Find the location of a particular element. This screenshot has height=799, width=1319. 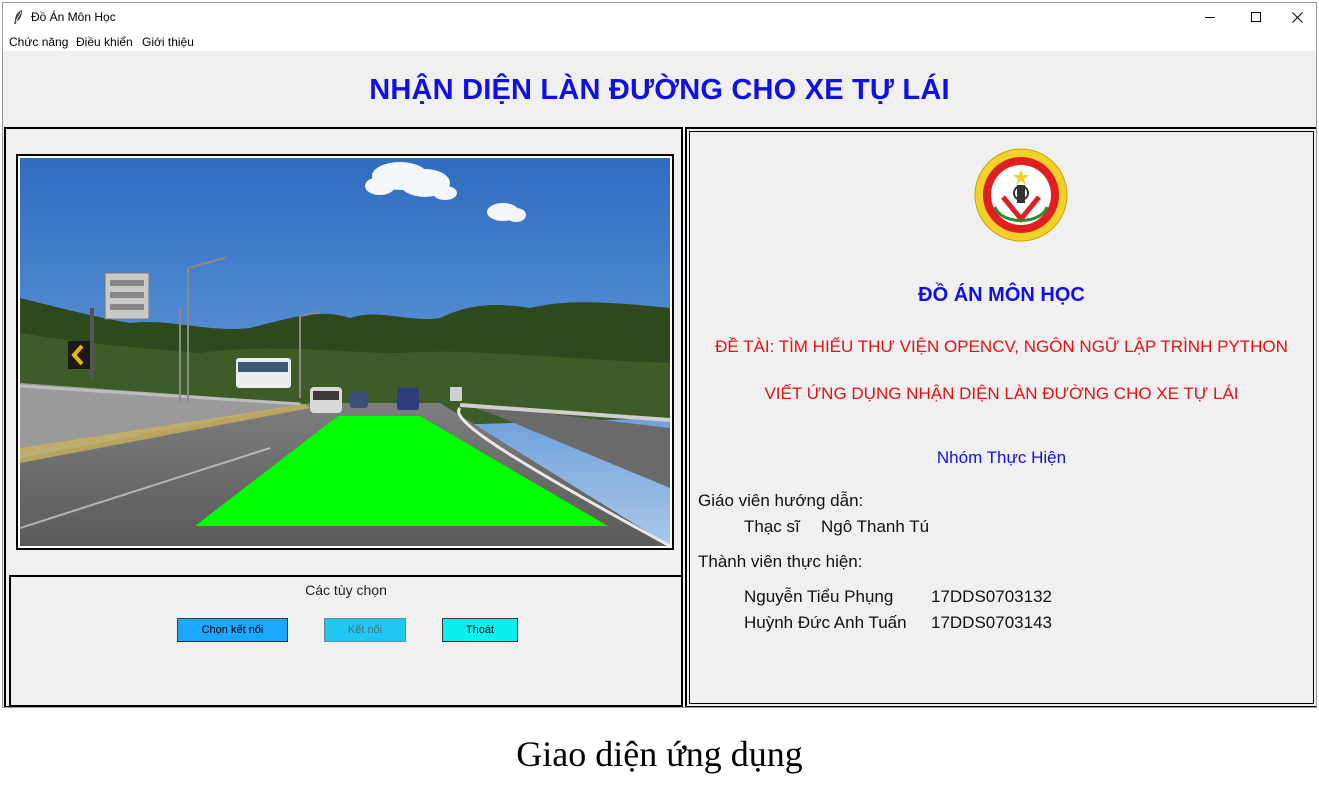

options-panel: Các tùy chọn Chọn kết nối Kết nối Thoát is located at coordinates (346, 641).